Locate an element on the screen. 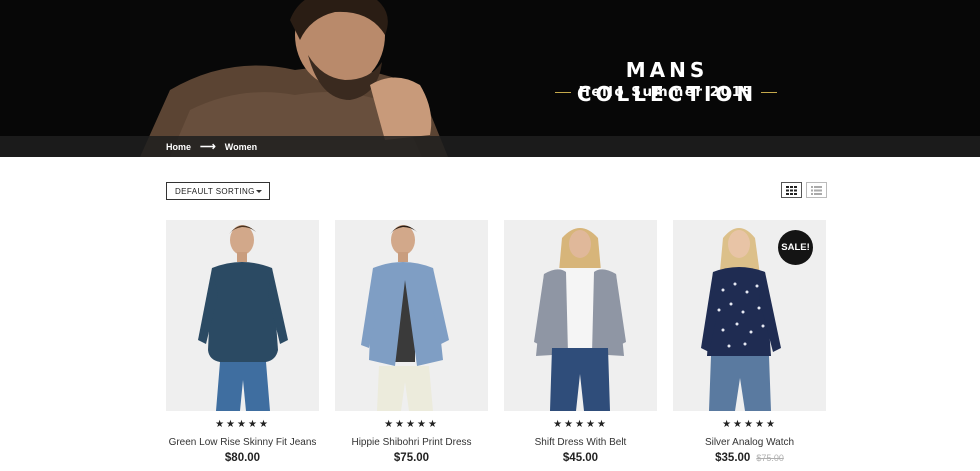 The width and height of the screenshot is (980, 471). sale-badge: SALE! is located at coordinates (795, 247).